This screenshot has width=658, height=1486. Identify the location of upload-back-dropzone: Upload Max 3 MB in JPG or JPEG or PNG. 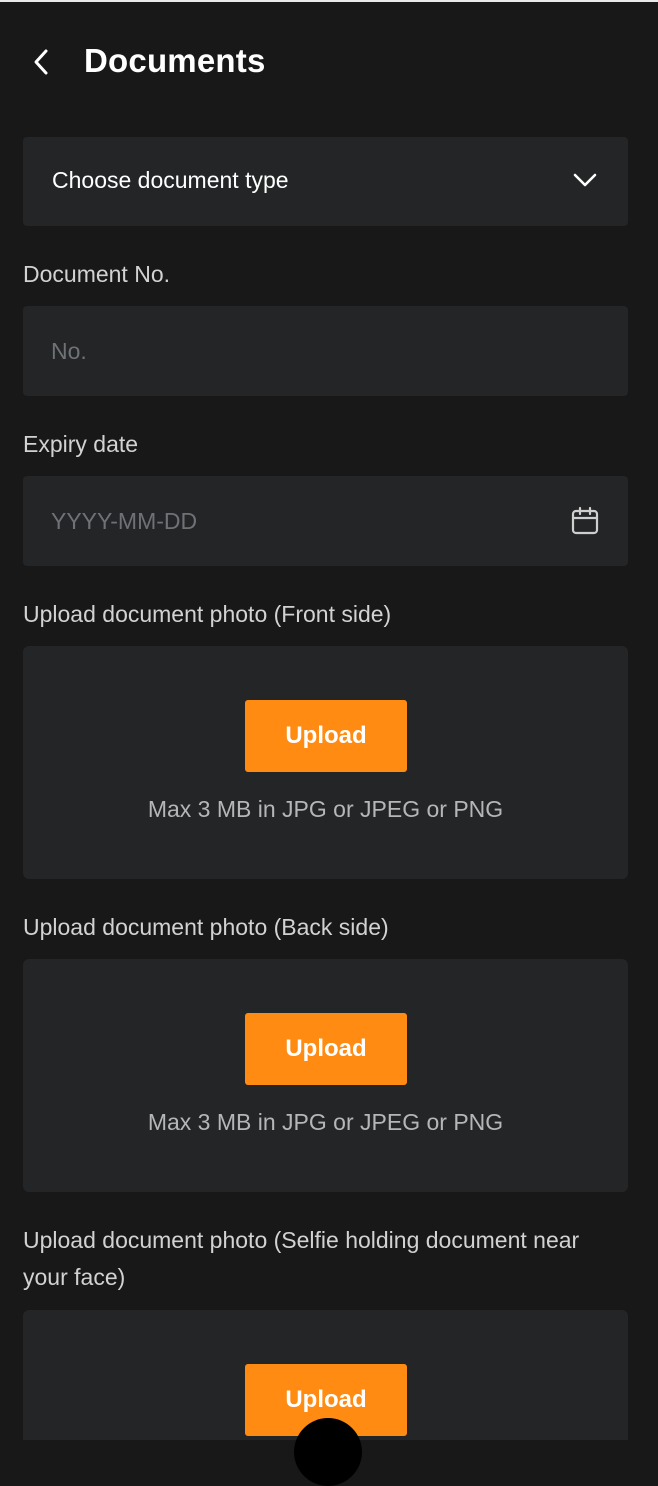
(325, 1075).